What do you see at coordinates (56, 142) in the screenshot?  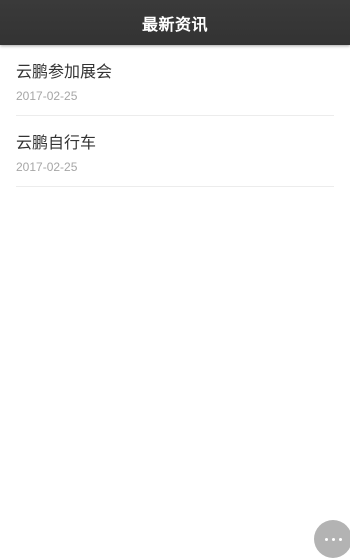 I see `news-title: 云鹏自行车` at bounding box center [56, 142].